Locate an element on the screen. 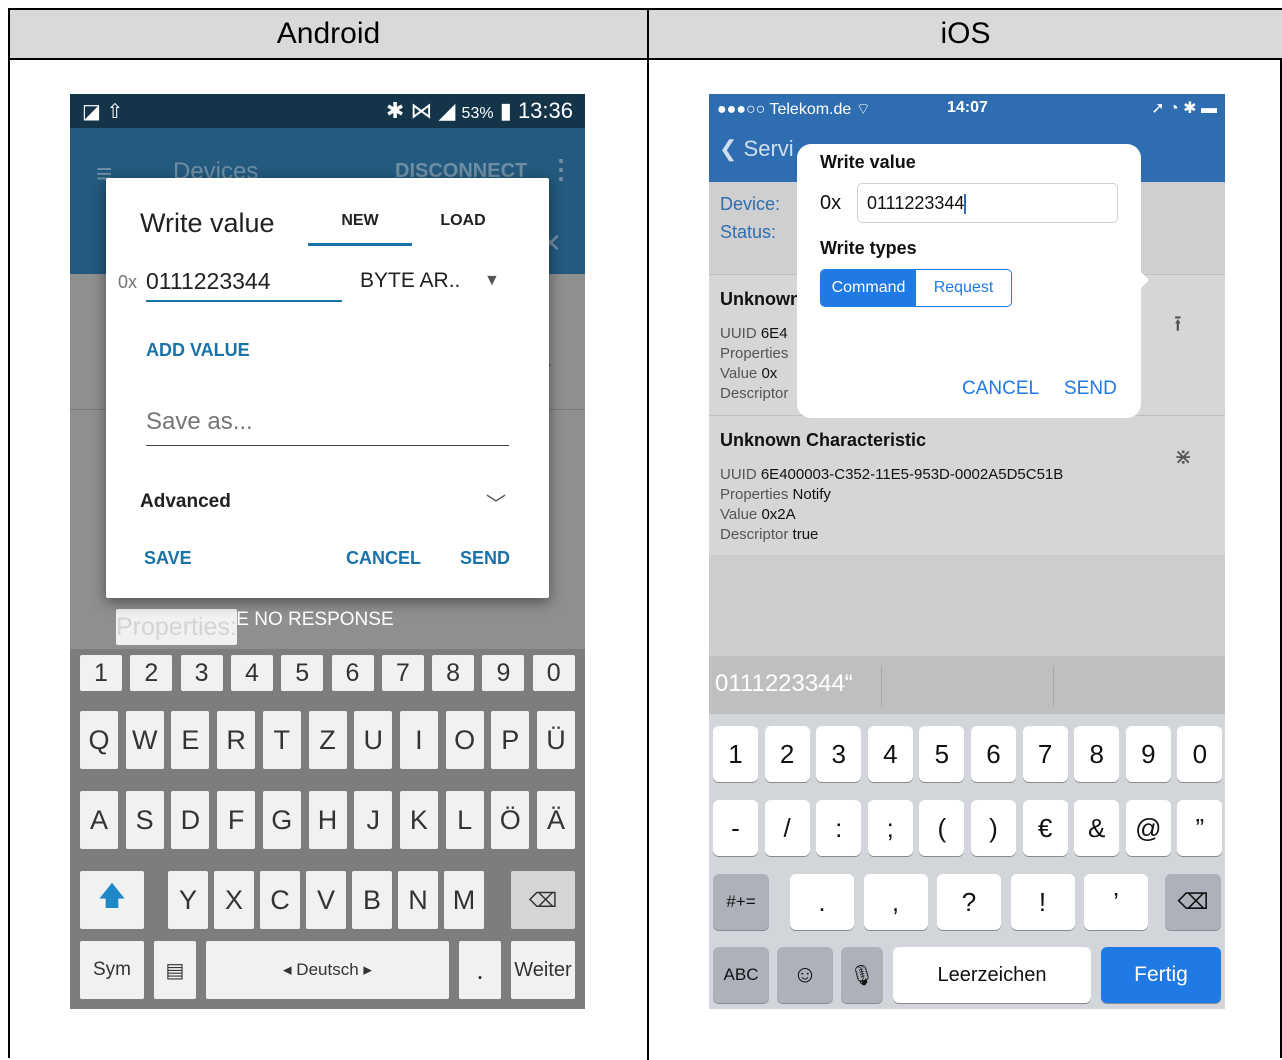 Image resolution: width=1282 pixels, height=1060 pixels. key-2: E is located at coordinates (190, 740).